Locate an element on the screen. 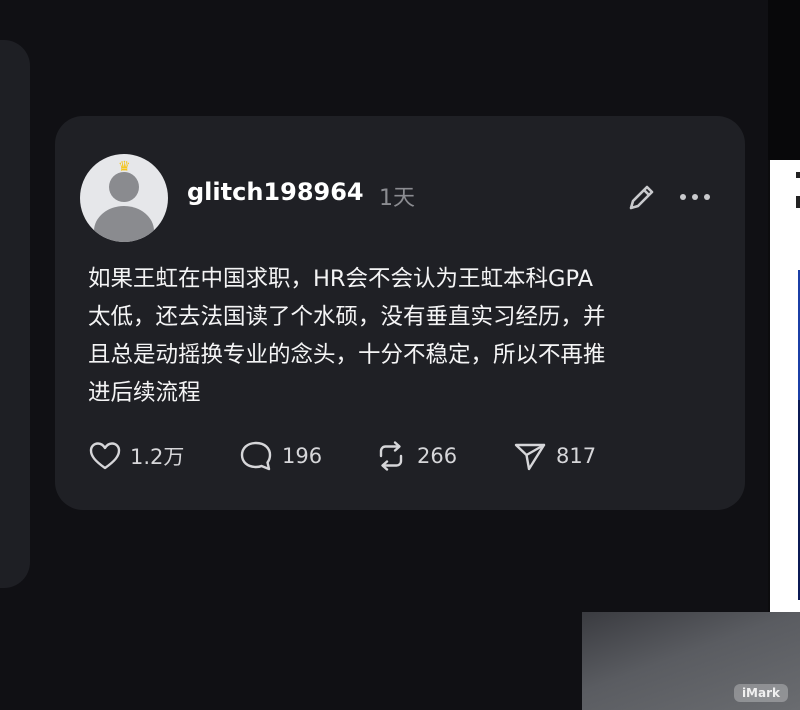 Image resolution: width=800 pixels, height=710 pixels. repost-count: 266 is located at coordinates (437, 456).